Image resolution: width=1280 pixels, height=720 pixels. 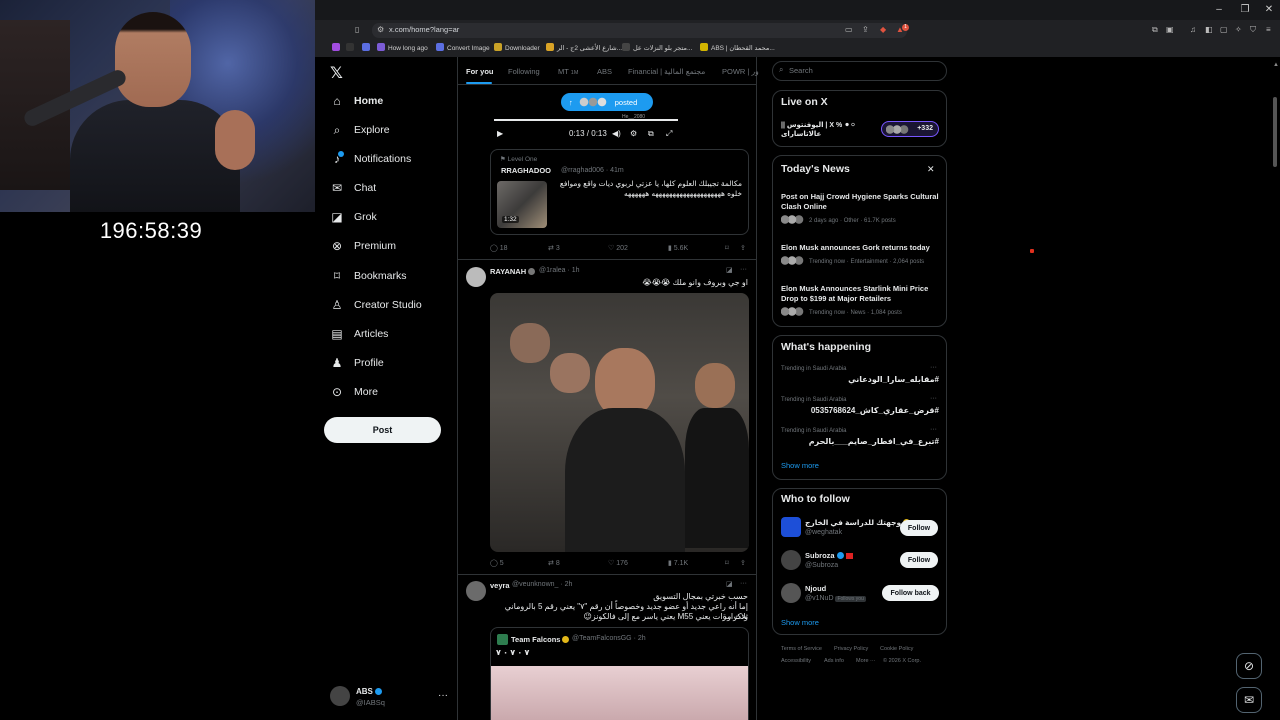 What do you see at coordinates (651, 134) in the screenshot?
I see `pip-icon: ⧉` at bounding box center [651, 134].